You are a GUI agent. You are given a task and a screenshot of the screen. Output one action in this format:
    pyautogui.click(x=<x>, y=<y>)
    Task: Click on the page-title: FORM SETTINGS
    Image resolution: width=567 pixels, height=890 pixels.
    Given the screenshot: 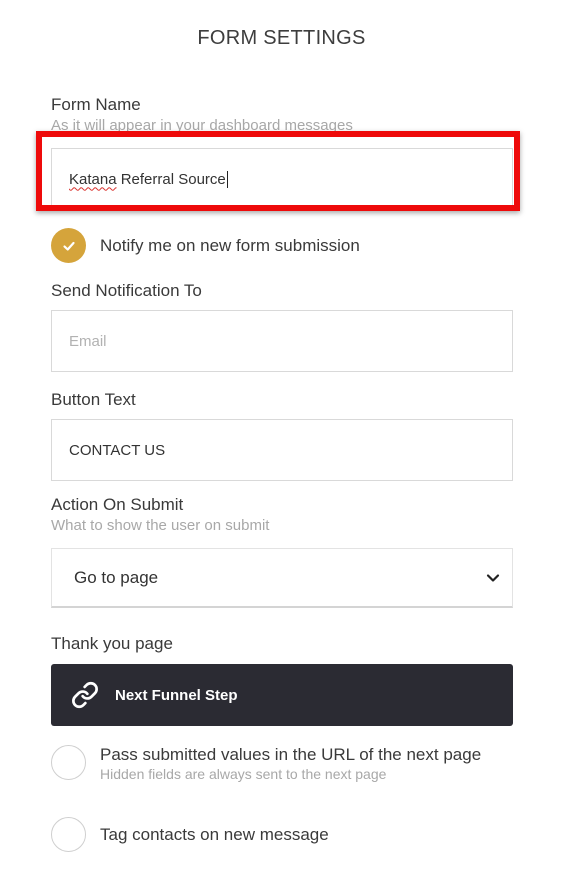 What is the action you would take?
    pyautogui.click(x=281, y=38)
    